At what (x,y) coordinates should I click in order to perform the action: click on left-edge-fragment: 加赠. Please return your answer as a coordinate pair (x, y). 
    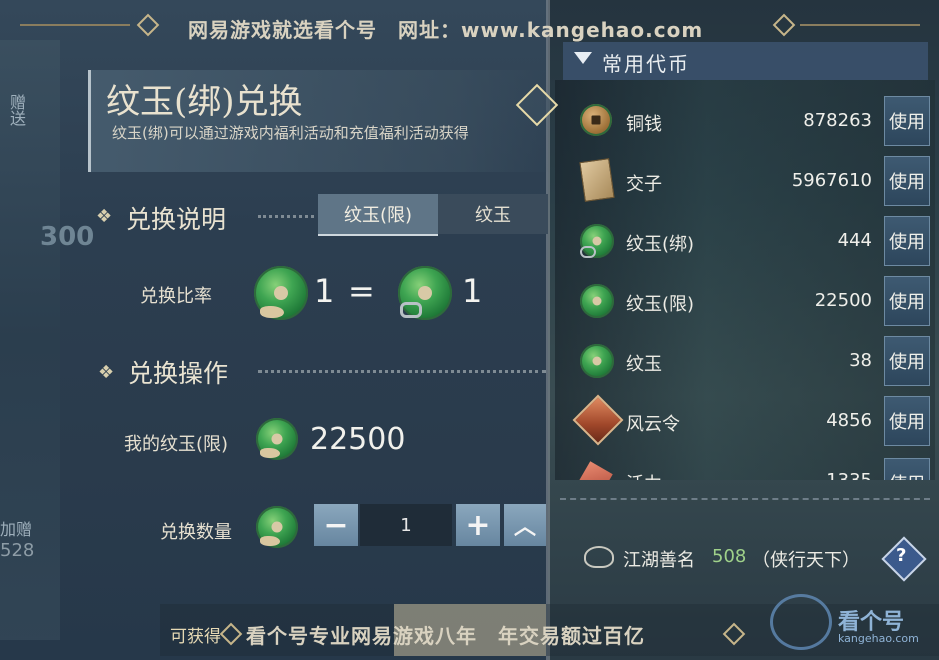
    Looking at the image, I should click on (16, 529).